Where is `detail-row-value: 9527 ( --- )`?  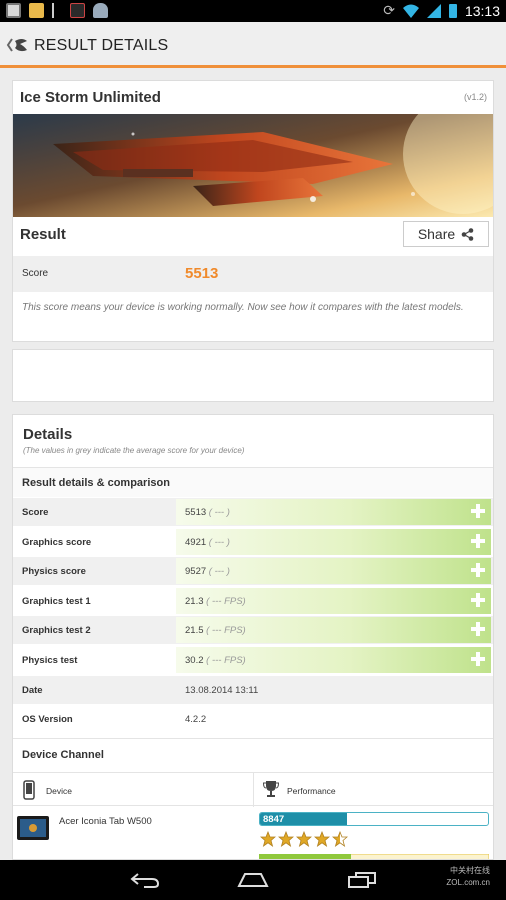 detail-row-value: 9527 ( --- ) is located at coordinates (207, 571).